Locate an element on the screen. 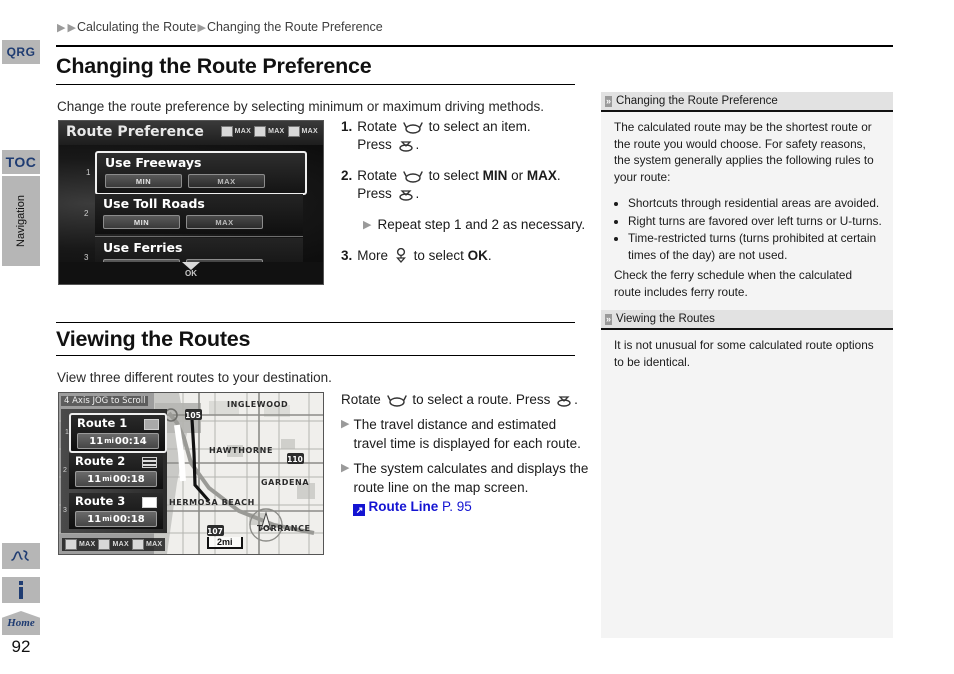 Image resolution: width=954 pixels, height=674 pixels. route-row-3: 3 Route 3 11 mi 00:18 is located at coordinates (113, 511).